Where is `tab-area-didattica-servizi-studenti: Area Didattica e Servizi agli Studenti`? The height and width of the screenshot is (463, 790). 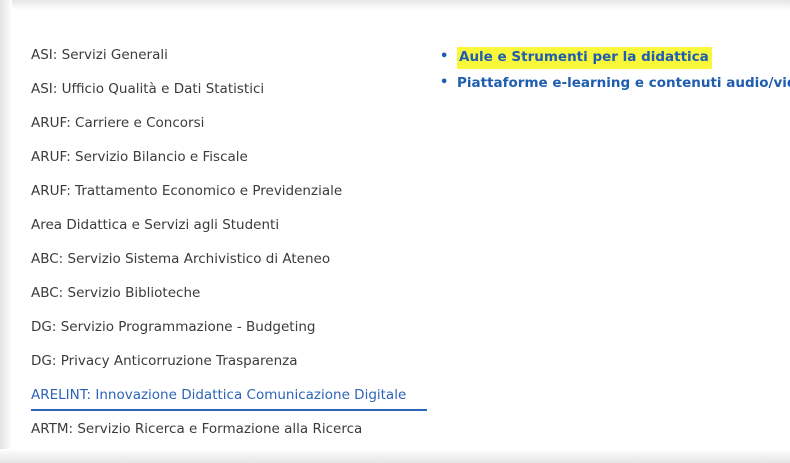
tab-area-didattica-servizi-studenti: Area Didattica e Servizi agli Studenti is located at coordinates (231, 225).